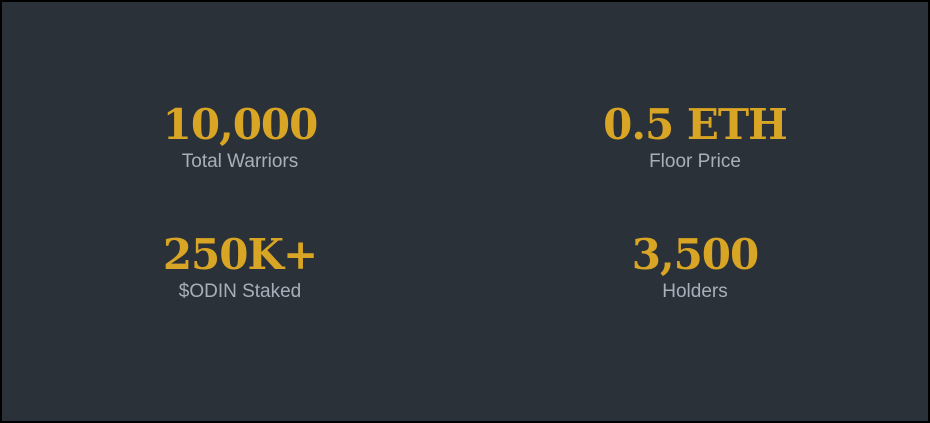 The image size is (930, 423). What do you see at coordinates (695, 291) in the screenshot?
I see `stat-label: Holders` at bounding box center [695, 291].